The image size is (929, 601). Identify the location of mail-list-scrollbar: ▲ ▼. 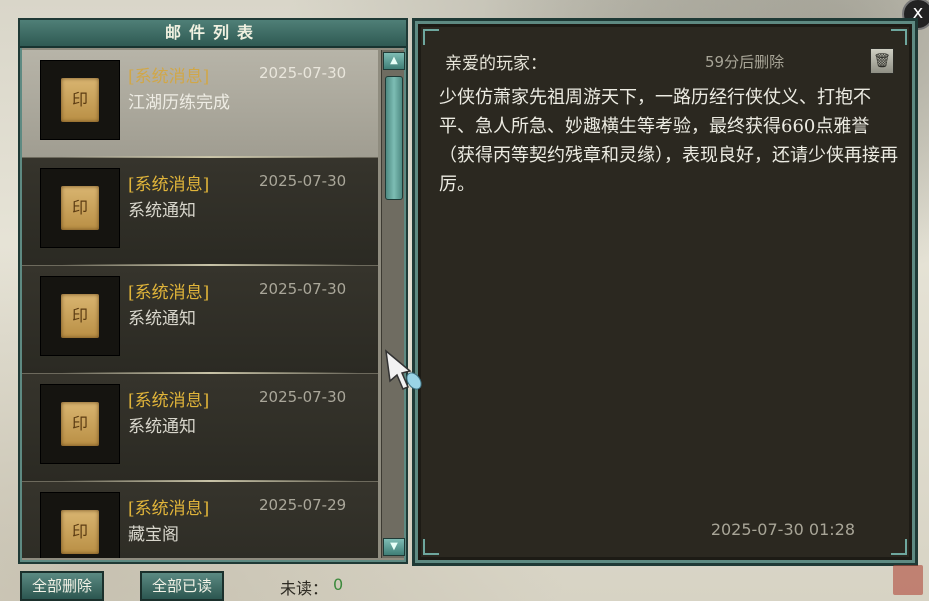
(393, 304).